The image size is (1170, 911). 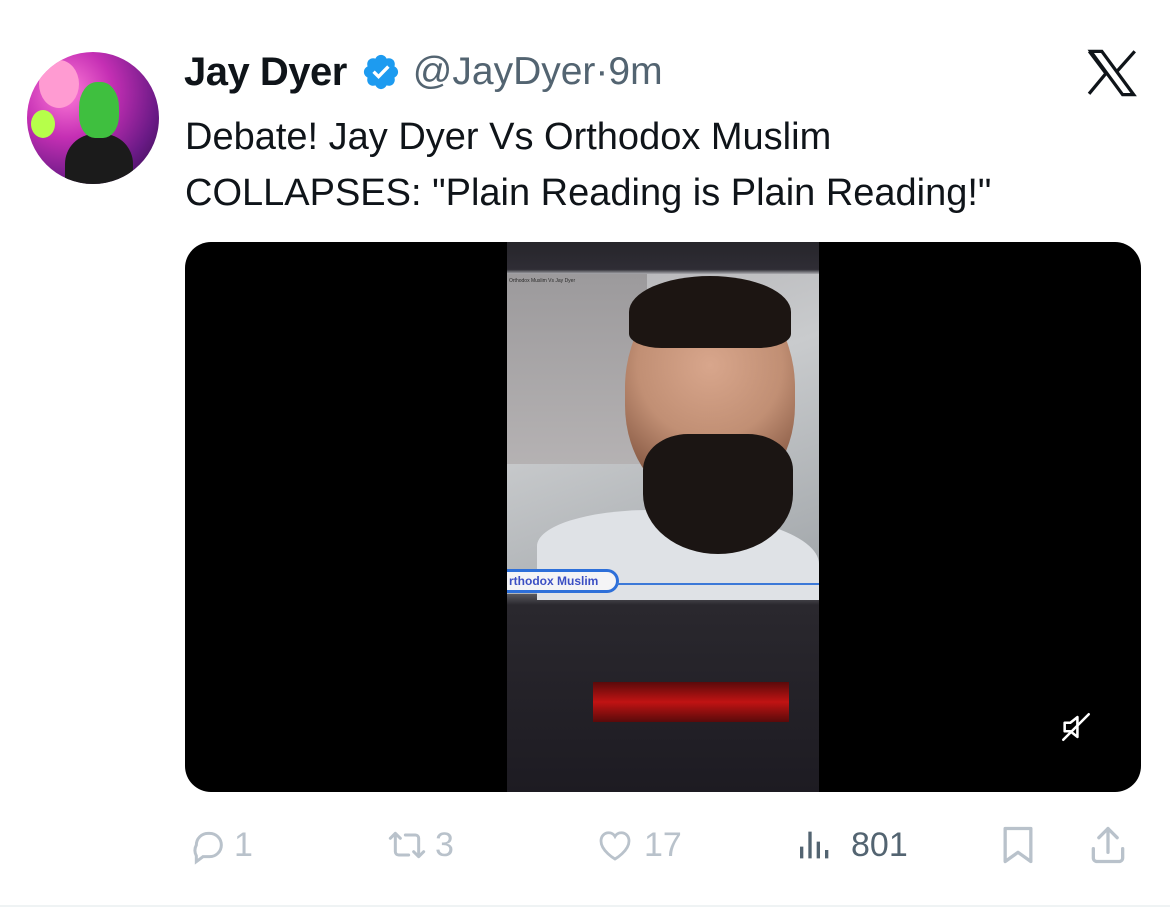 What do you see at coordinates (265, 72) in the screenshot?
I see `author-name: Jay Dyer` at bounding box center [265, 72].